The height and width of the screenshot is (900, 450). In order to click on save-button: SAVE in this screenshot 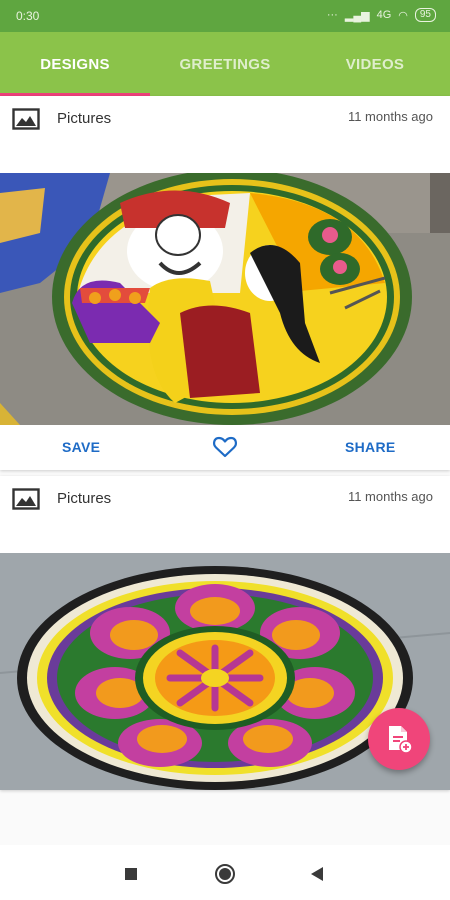, I will do `click(81, 447)`.